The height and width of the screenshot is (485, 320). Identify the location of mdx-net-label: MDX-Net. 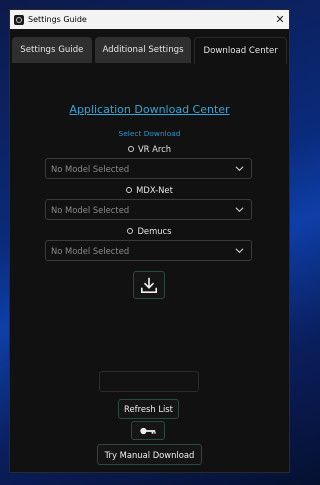
(154, 190).